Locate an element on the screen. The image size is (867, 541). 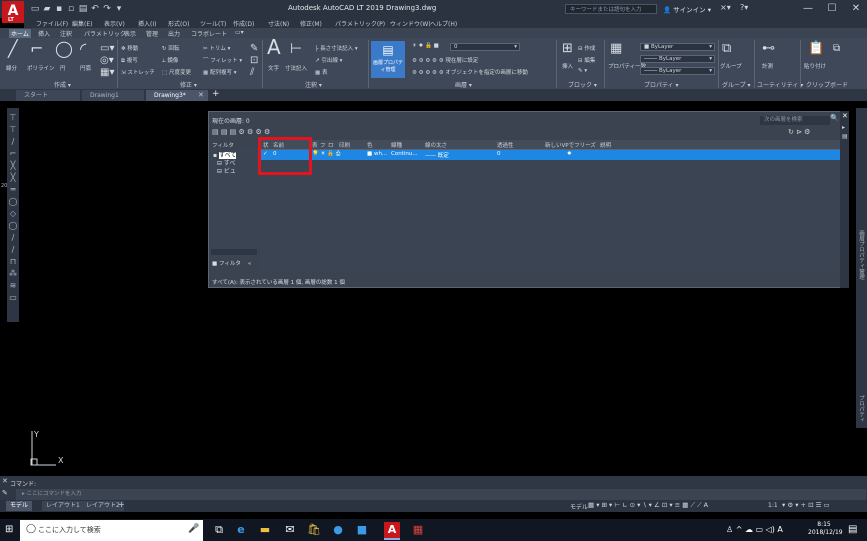
microphone-icon: 🎤 is located at coordinates (193, 529).